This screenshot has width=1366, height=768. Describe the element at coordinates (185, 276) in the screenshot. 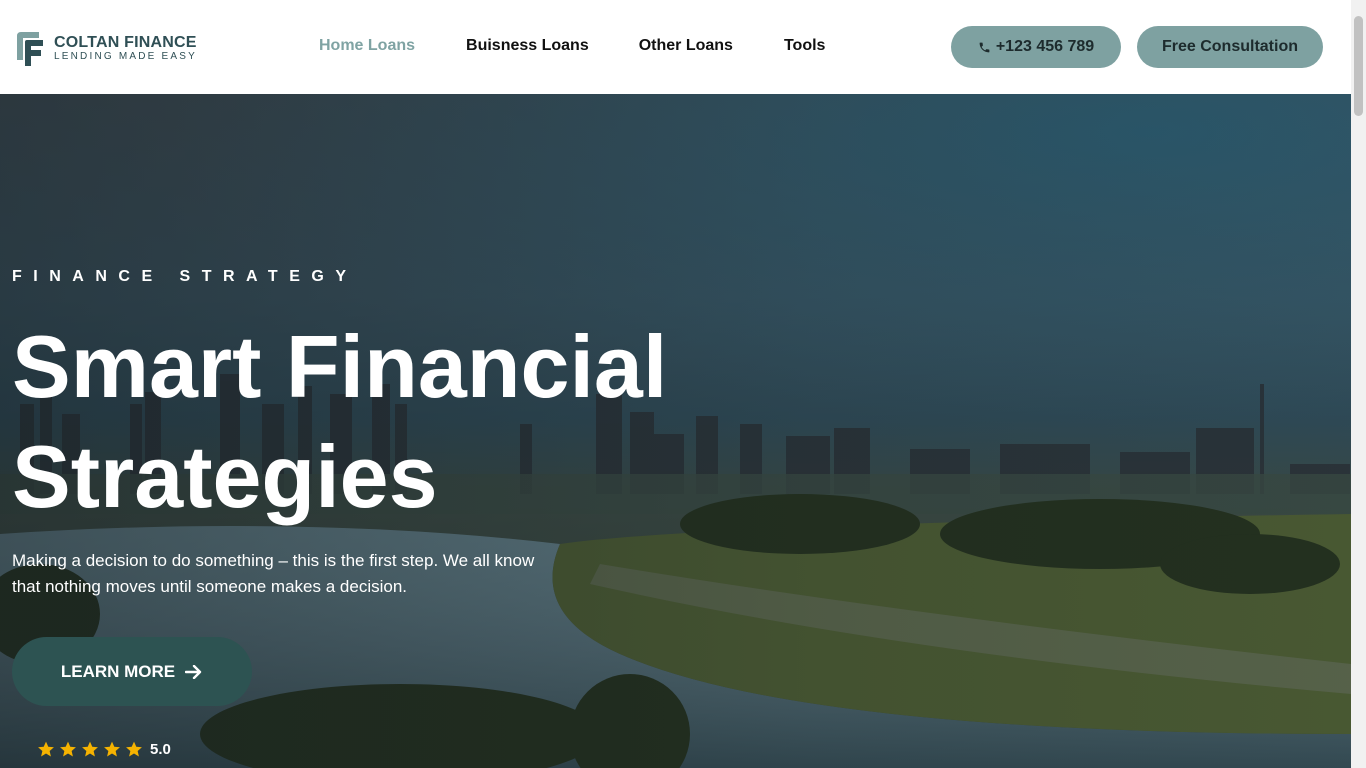

I see `hero-eyebrow: FINANCE STRATEGY` at that location.